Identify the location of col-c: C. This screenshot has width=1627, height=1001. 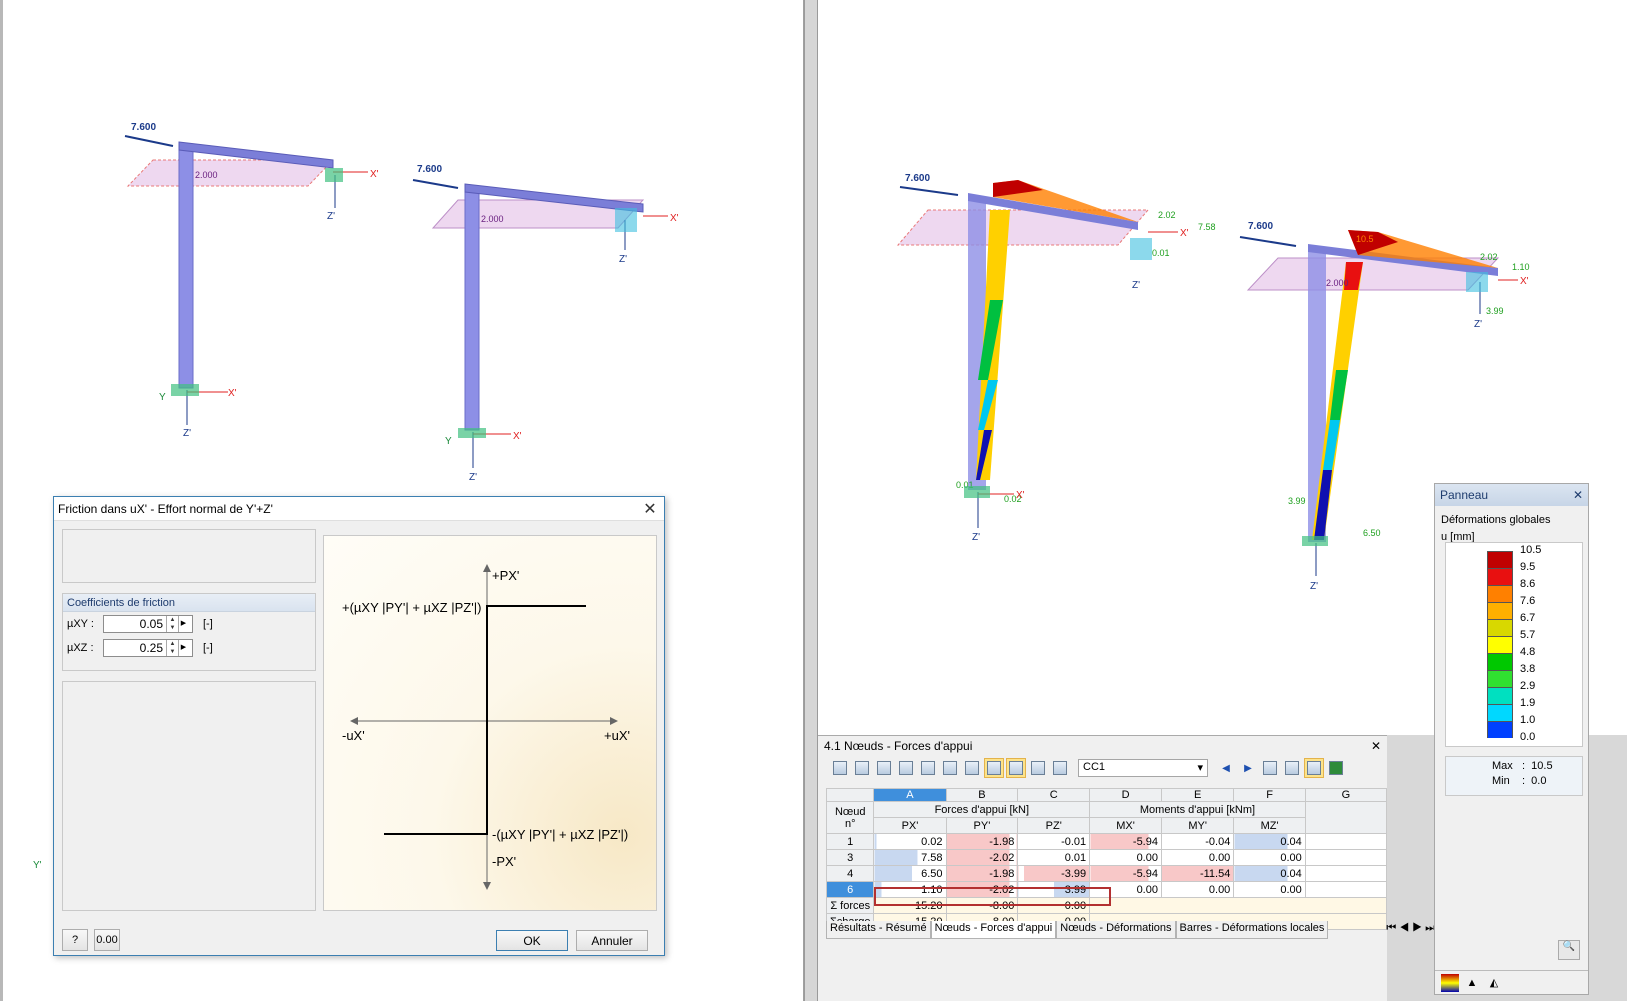
(1054, 795).